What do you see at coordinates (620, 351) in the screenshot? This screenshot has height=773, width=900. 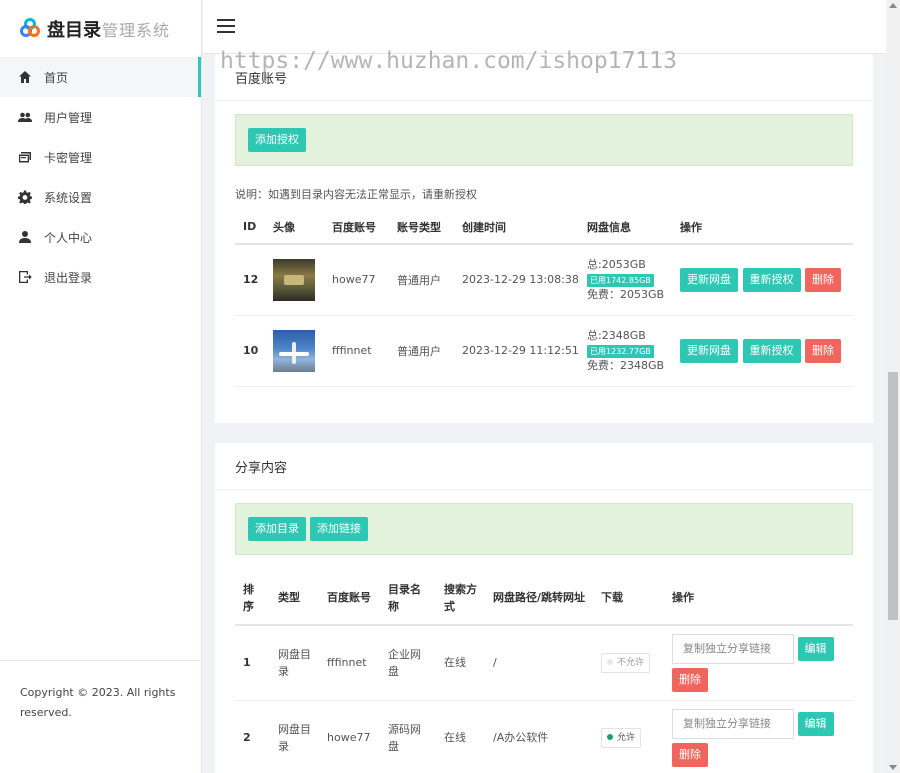 I see `disk-used-badge: 已用1232.77GB` at bounding box center [620, 351].